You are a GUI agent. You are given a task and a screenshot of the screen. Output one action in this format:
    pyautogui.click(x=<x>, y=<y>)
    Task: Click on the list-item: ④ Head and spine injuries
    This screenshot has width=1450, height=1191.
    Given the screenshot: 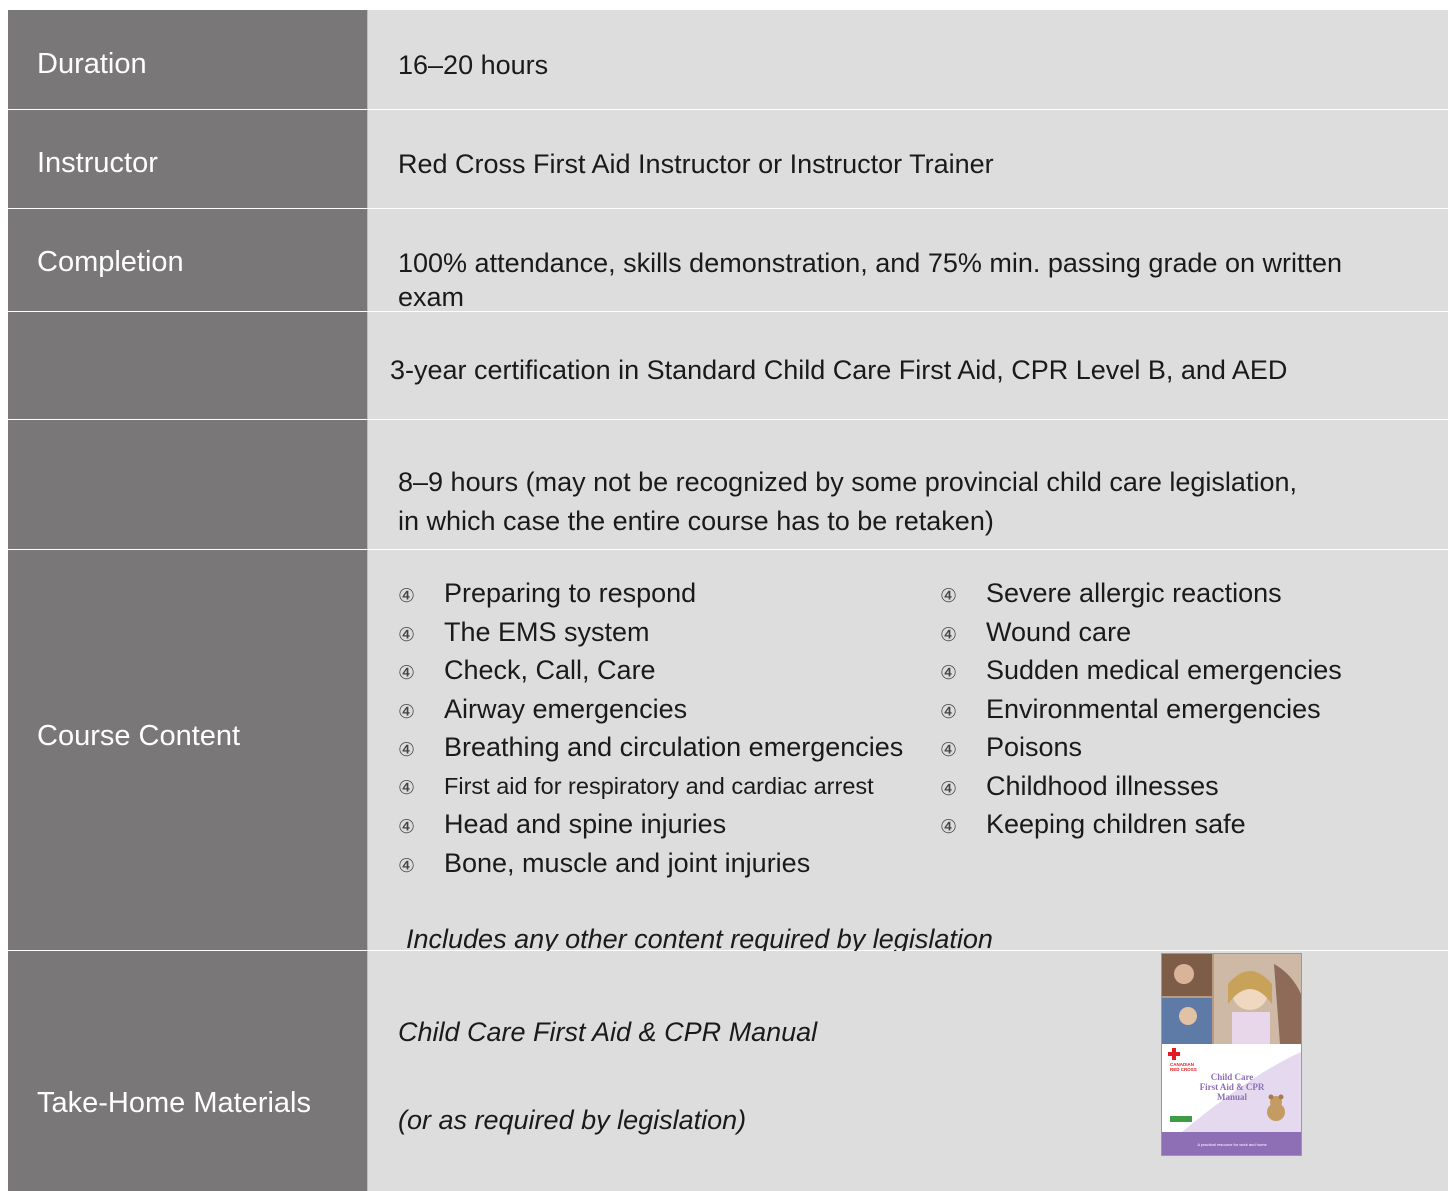 What is the action you would take?
    pyautogui.click(x=650, y=824)
    